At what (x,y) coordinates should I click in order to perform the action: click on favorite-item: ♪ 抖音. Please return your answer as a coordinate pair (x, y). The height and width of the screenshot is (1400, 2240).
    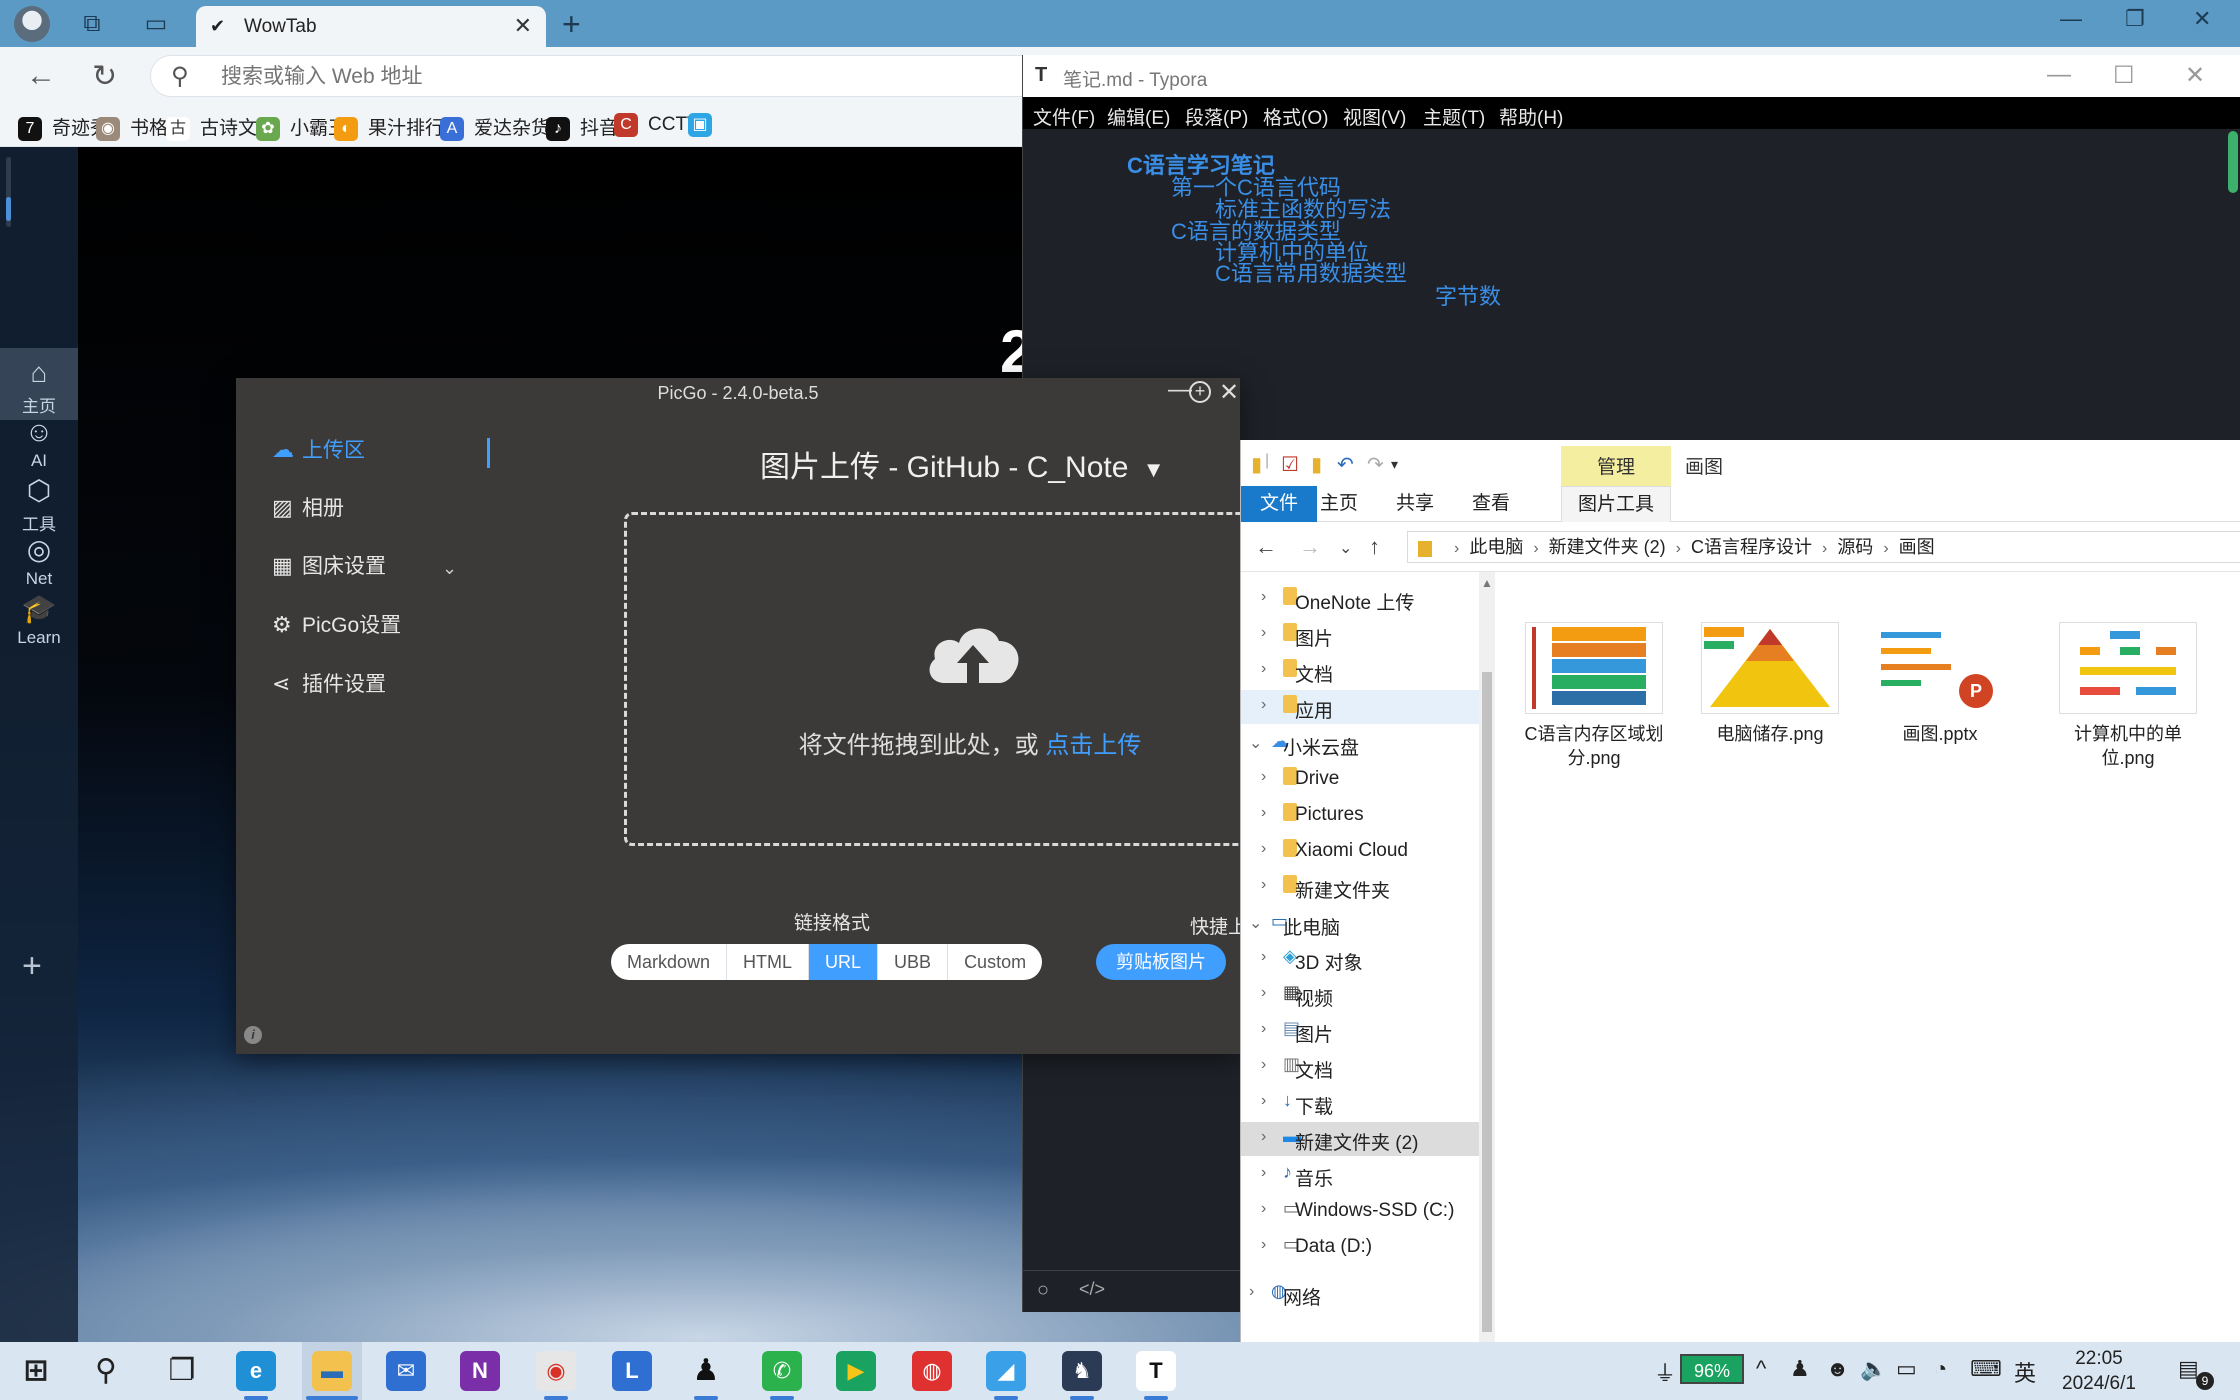
    Looking at the image, I should click on (582, 127).